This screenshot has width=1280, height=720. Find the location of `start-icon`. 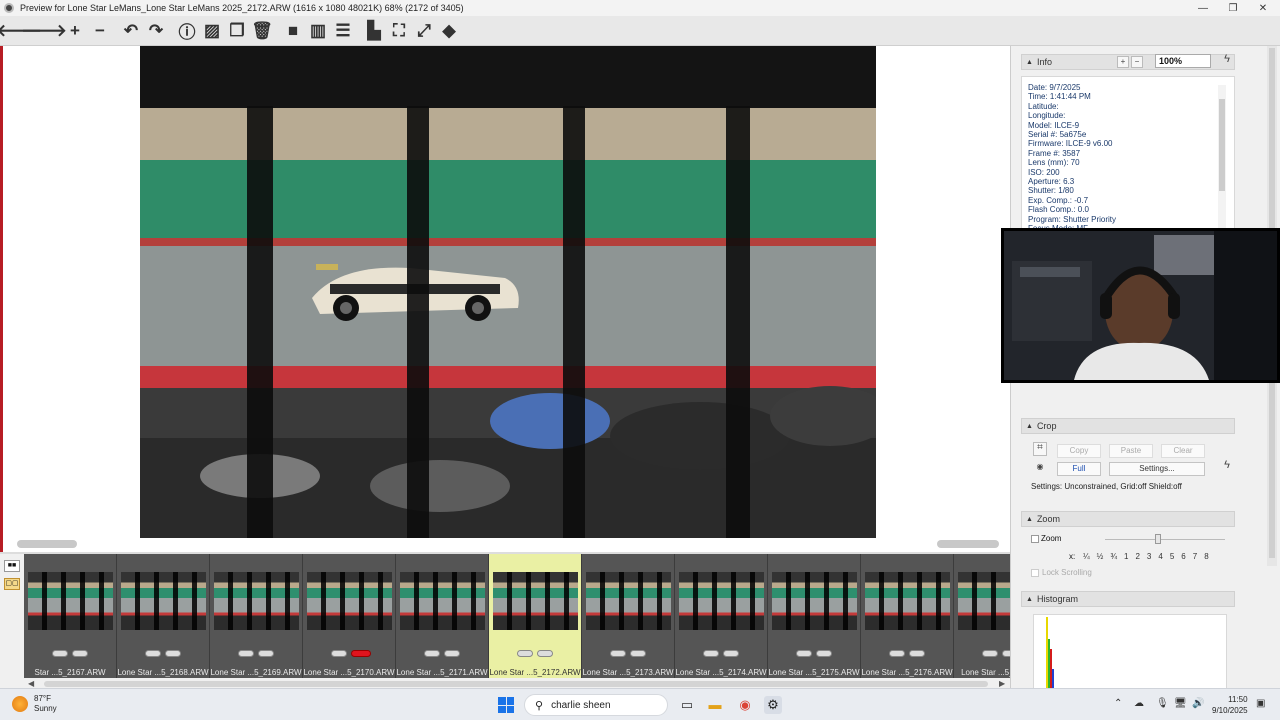

start-icon is located at coordinates (506, 705).